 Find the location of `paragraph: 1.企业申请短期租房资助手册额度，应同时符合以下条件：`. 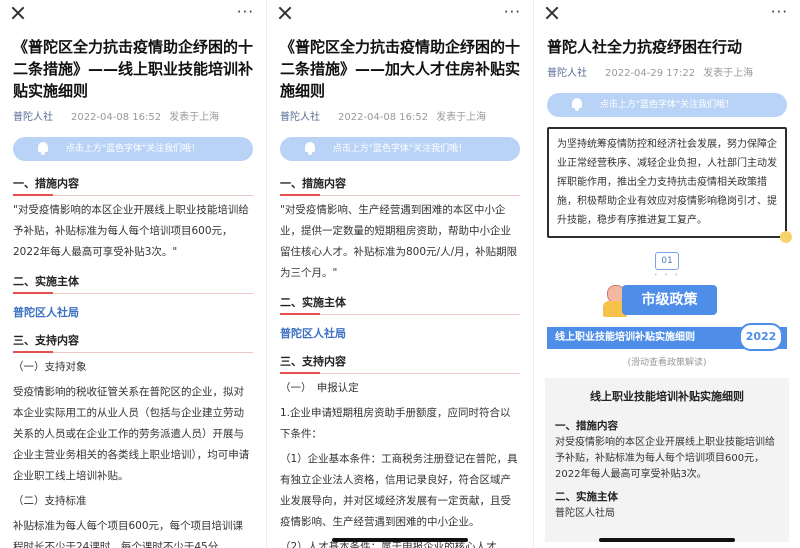

paragraph: 1.企业申请短期租房资助手册额度，应同时符合以下条件： is located at coordinates (395, 423).